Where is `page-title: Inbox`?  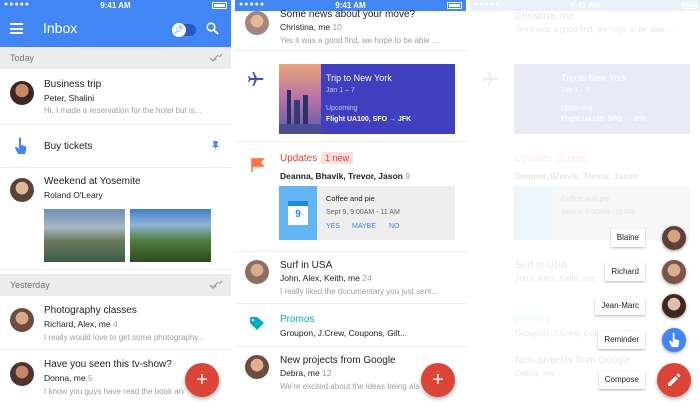 page-title: Inbox is located at coordinates (60, 28).